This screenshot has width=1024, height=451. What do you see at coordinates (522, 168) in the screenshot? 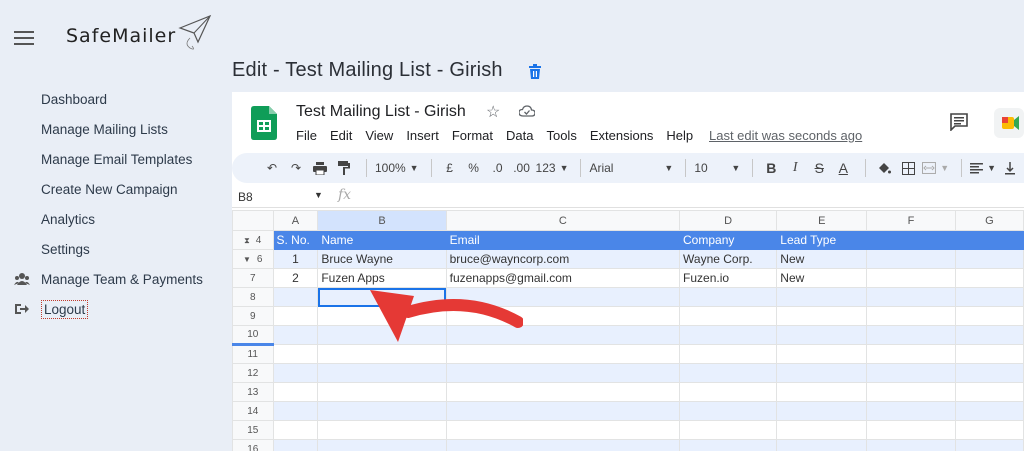
I see `increase-decimal-button: .00` at bounding box center [522, 168].